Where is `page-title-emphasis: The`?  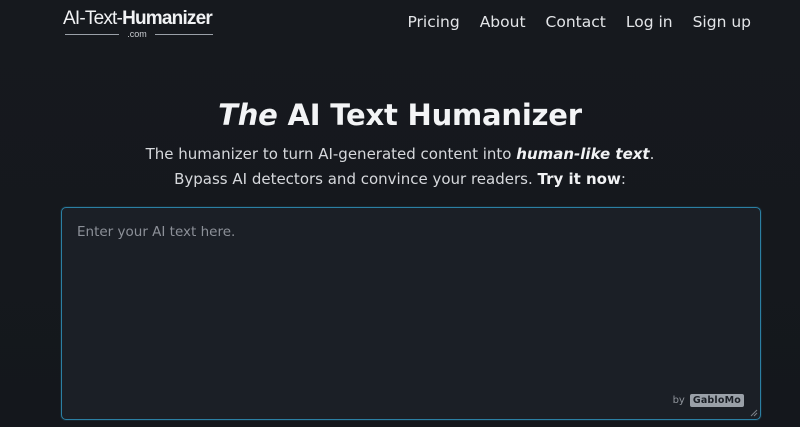 page-title-emphasis: The is located at coordinates (248, 115).